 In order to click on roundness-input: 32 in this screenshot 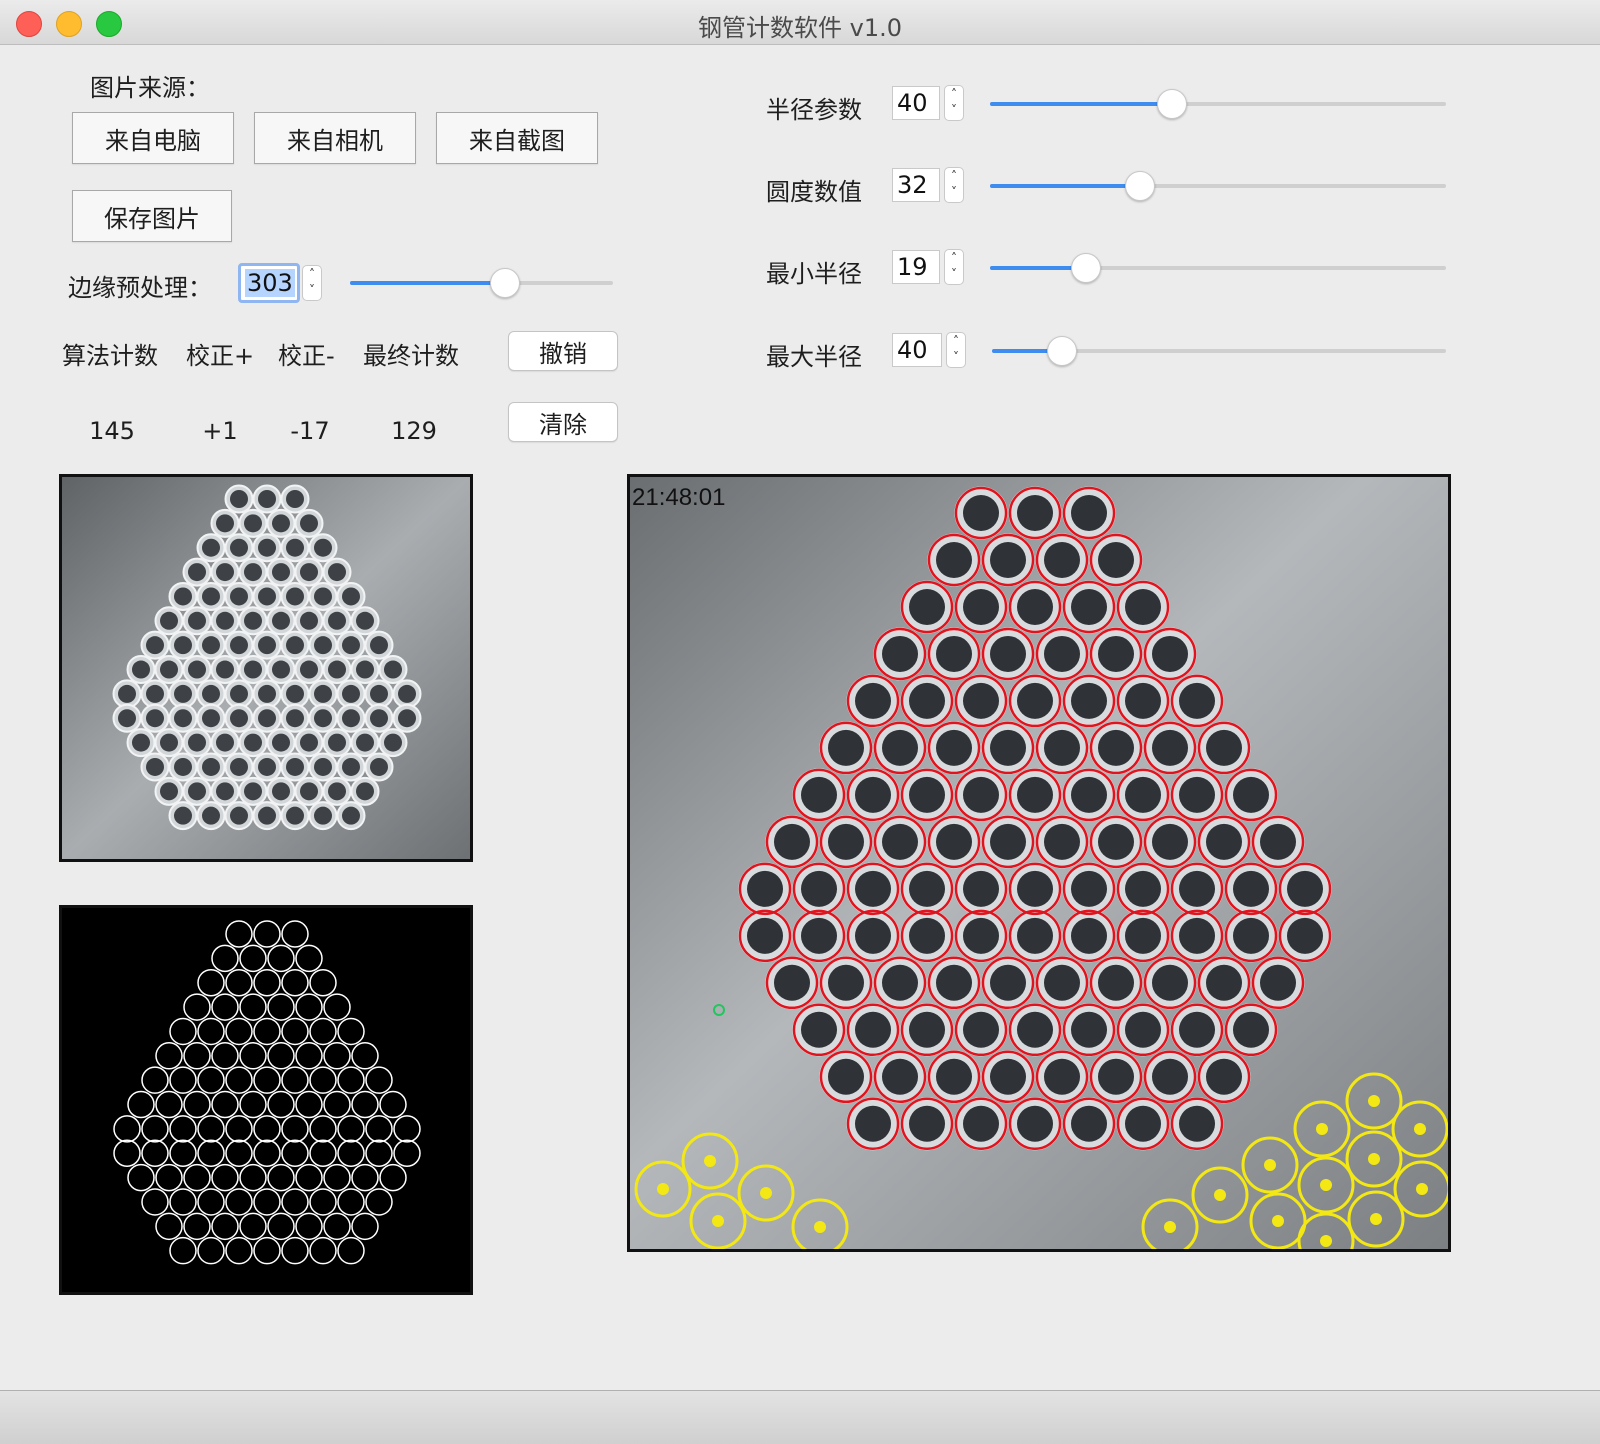, I will do `click(916, 185)`.